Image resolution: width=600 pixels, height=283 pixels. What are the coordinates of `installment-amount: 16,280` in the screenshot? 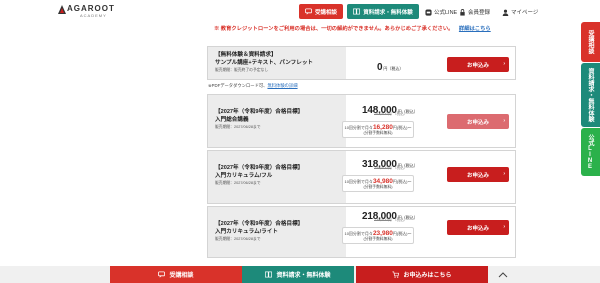 It's located at (382, 127).